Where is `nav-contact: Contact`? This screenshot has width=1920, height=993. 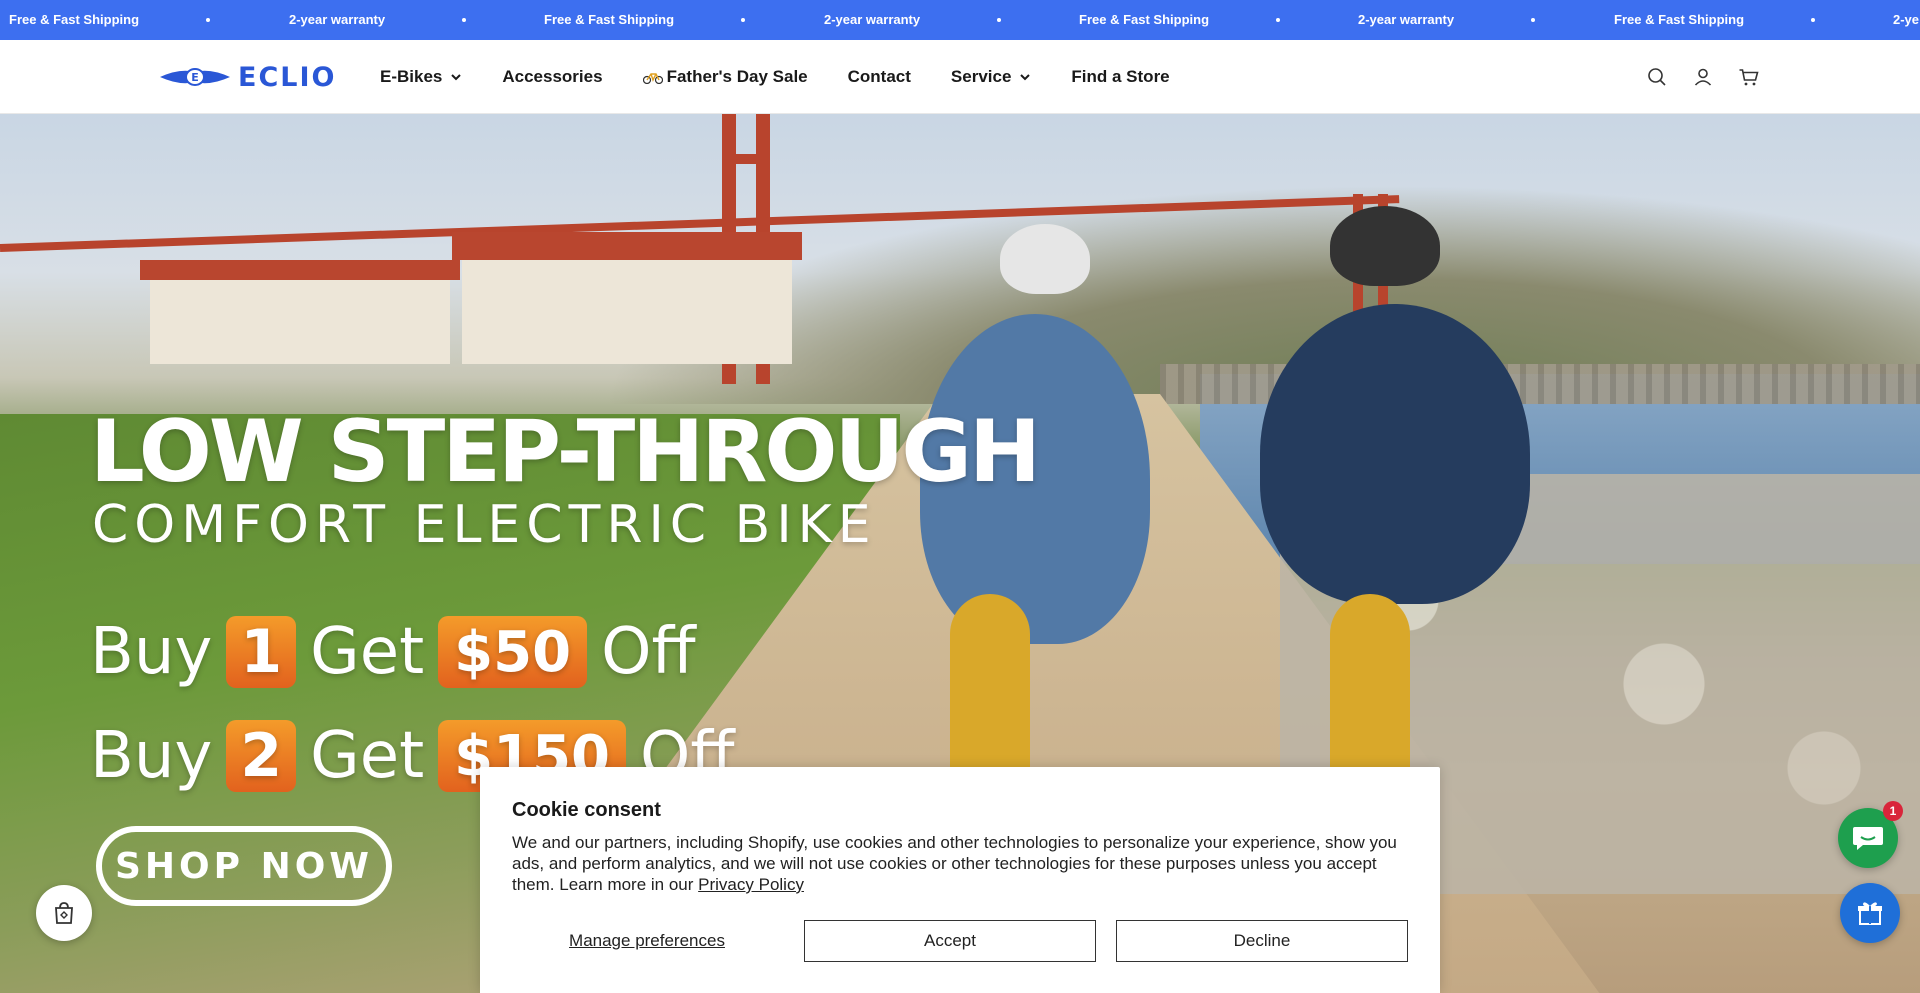 nav-contact: Contact is located at coordinates (879, 77).